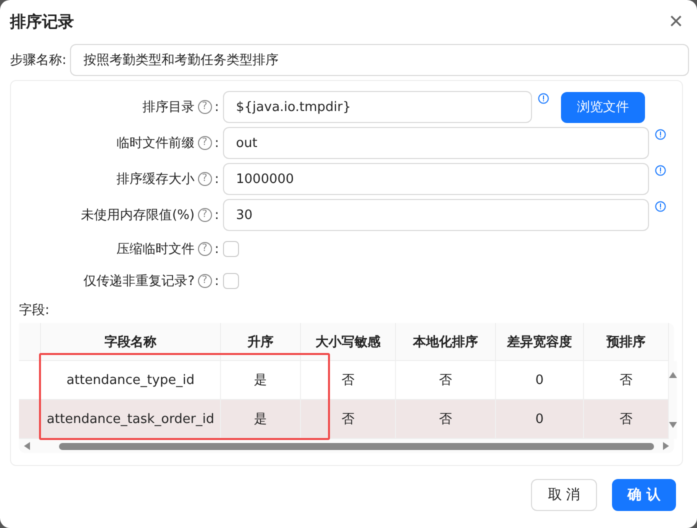 This screenshot has height=528, width=697. I want to click on column-header: 本地化排序, so click(446, 342).